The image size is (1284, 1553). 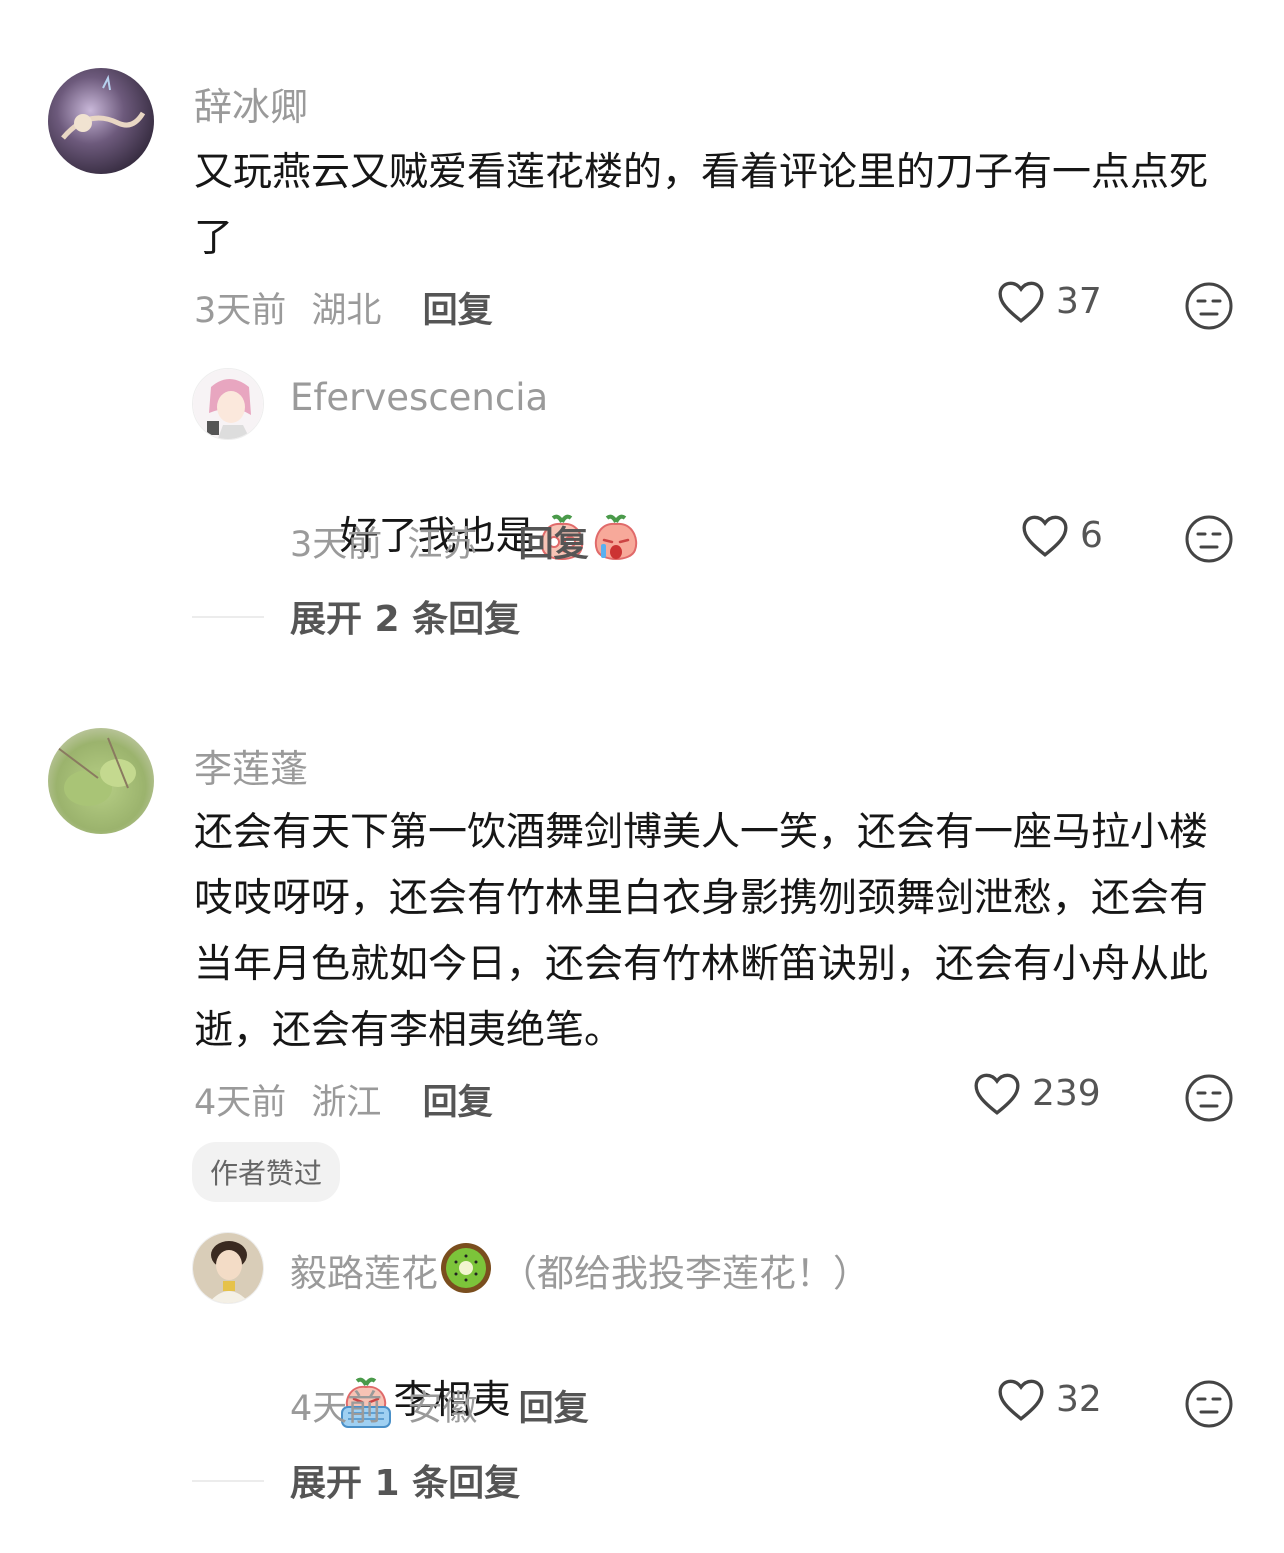 I want to click on comment-location: 湖北, so click(x=346, y=311).